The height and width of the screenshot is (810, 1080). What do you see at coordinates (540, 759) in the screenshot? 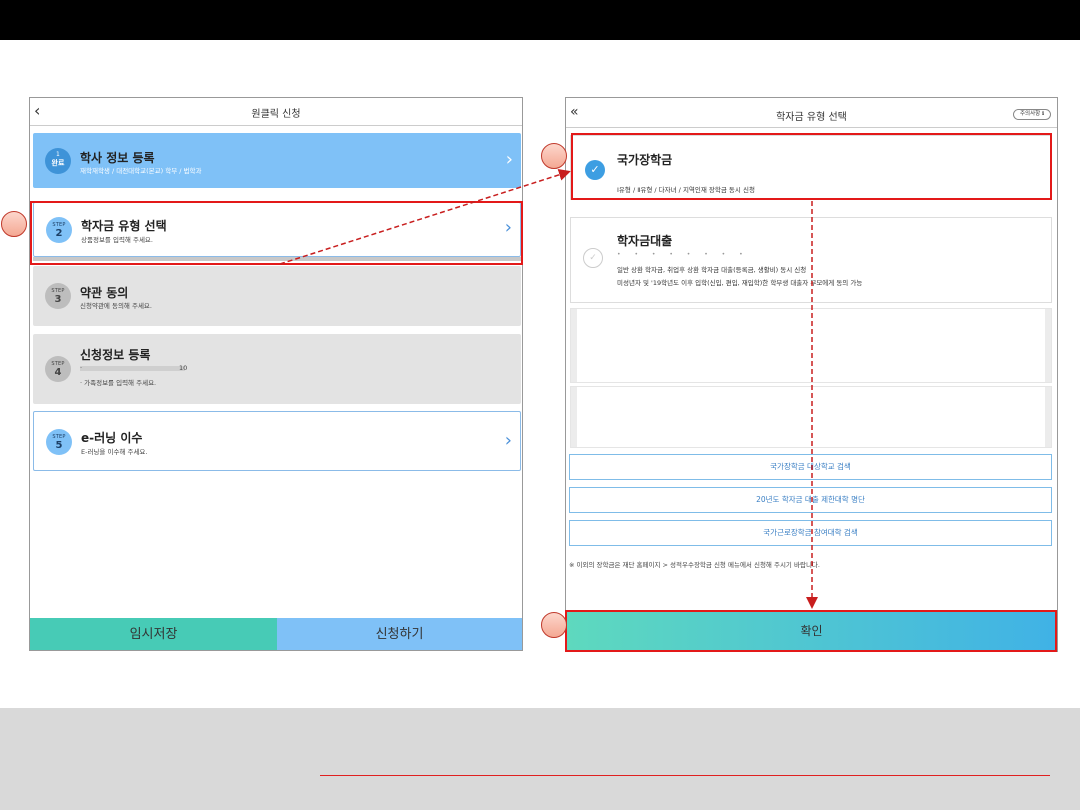
I see `bottom-band` at bounding box center [540, 759].